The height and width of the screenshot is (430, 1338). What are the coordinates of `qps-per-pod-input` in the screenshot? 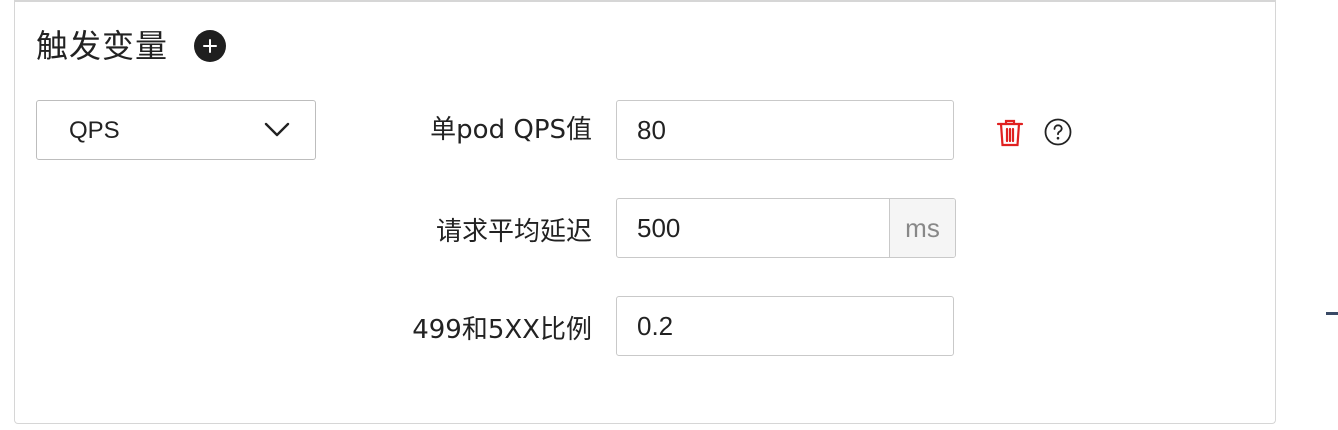 It's located at (785, 130).